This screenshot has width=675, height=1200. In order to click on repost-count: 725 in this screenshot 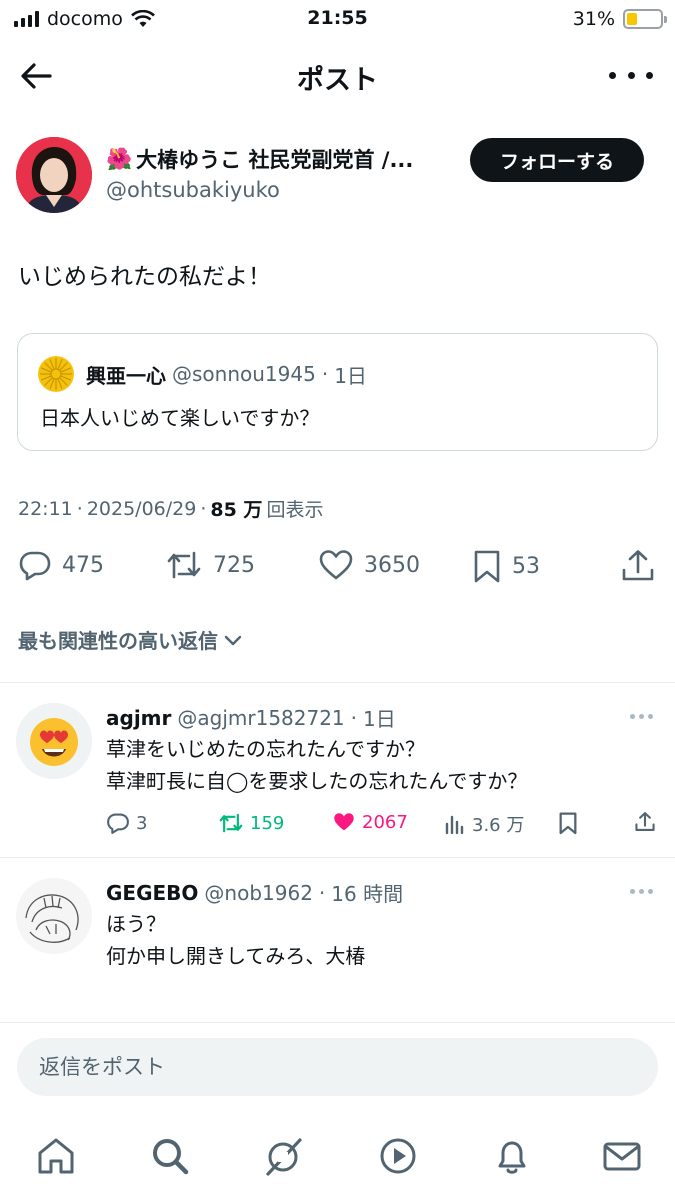, I will do `click(234, 565)`.